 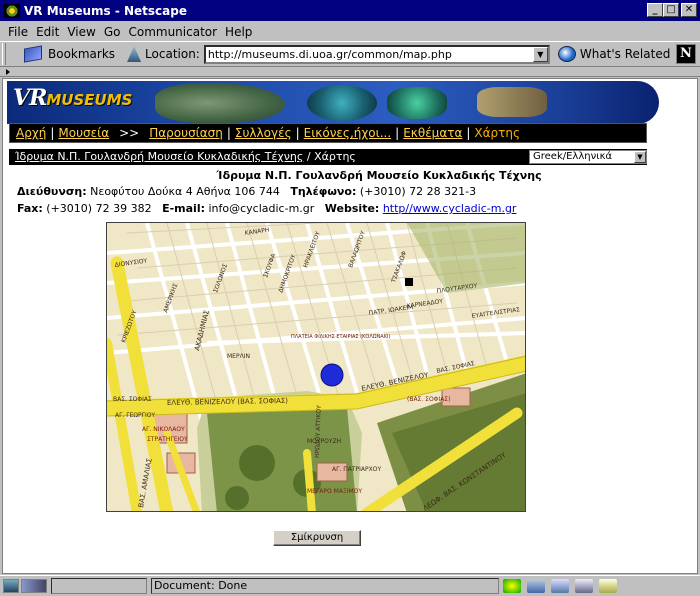 I want to click on page-proxy-icon, so click(x=134, y=54).